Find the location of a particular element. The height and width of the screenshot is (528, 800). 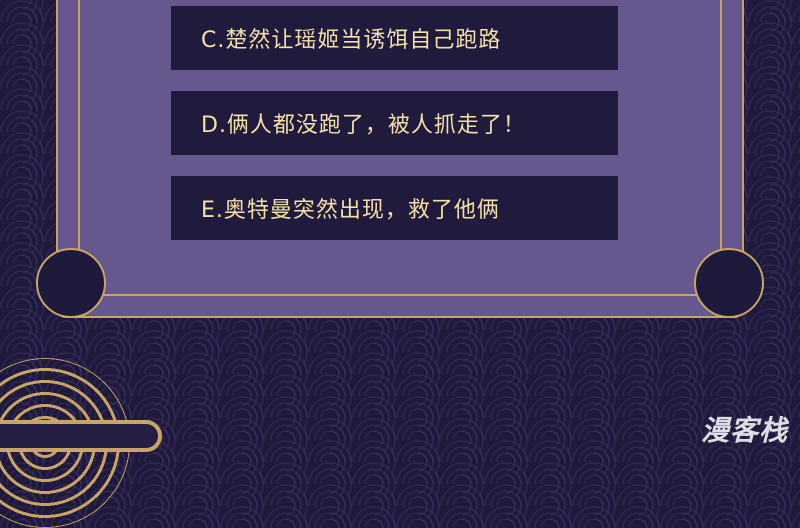

option-c-text: C.楚然让瑶姬当诱饵自己跑路 is located at coordinates (351, 40).